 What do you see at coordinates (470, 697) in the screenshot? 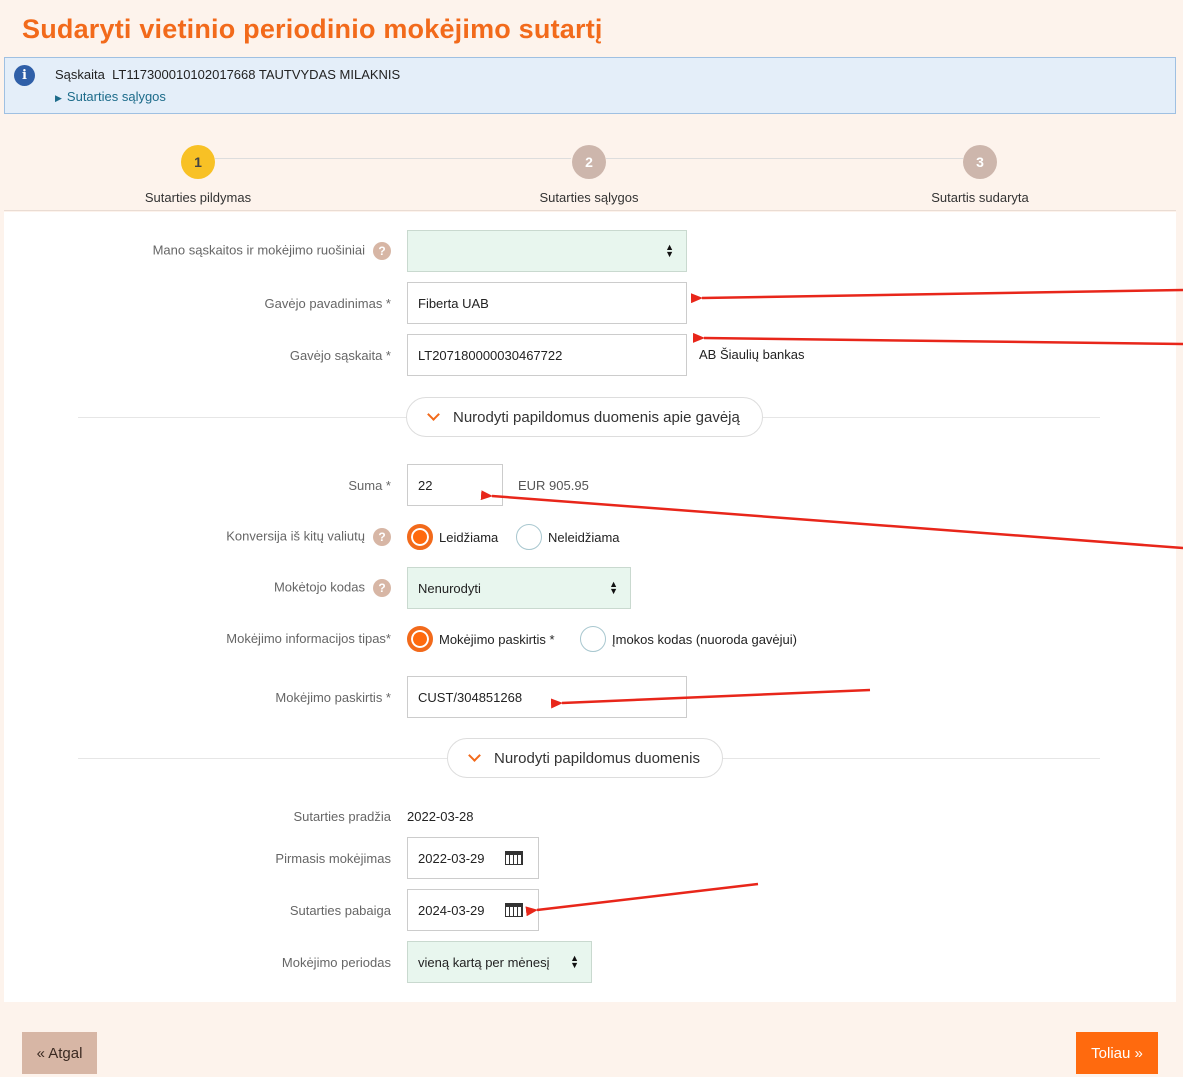
I see `purpose-value: CUST/304851268` at bounding box center [470, 697].